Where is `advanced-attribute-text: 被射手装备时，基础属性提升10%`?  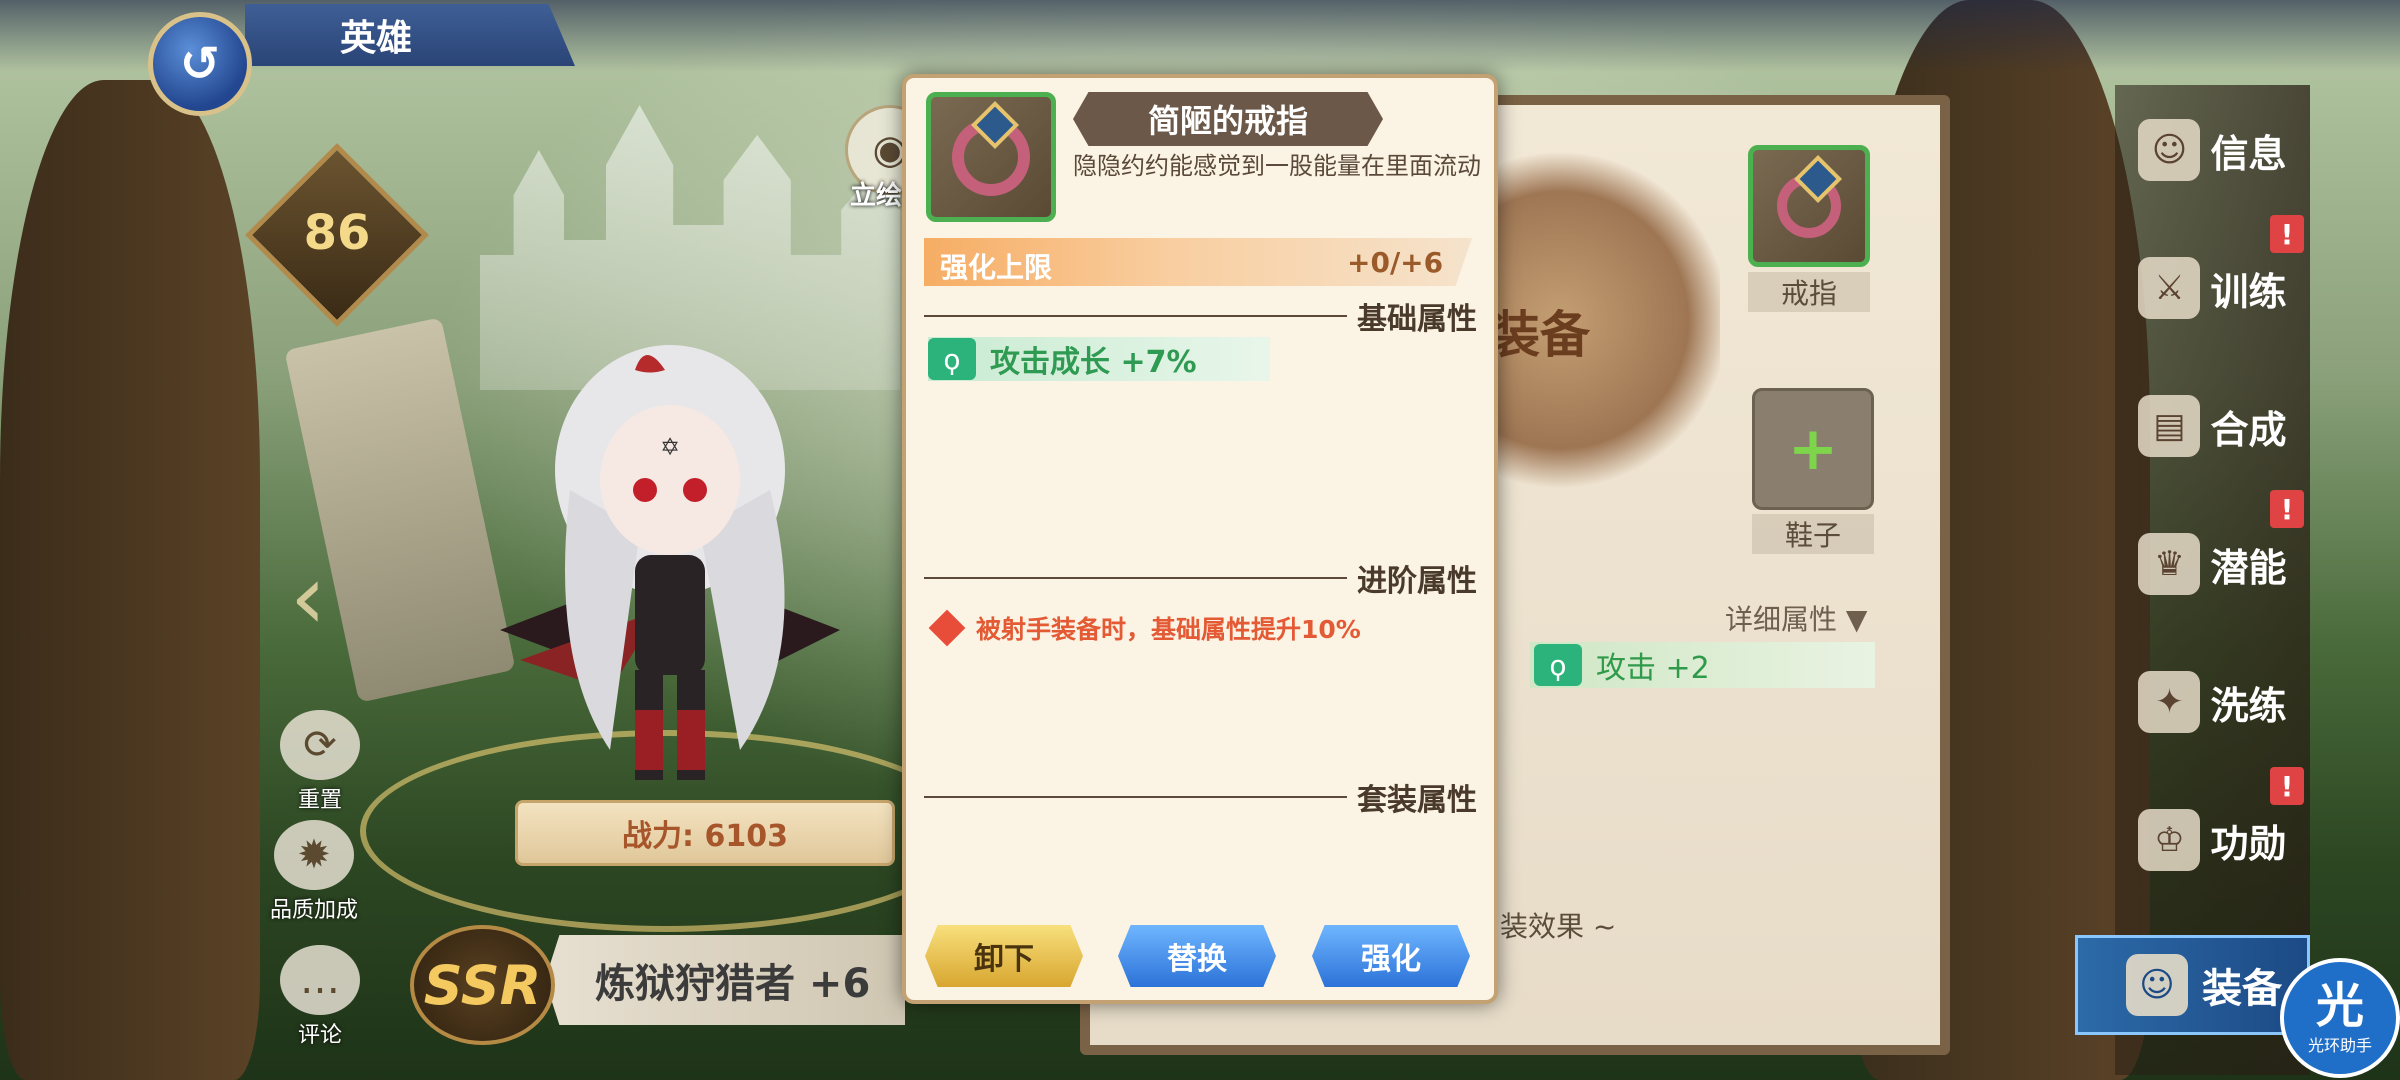
advanced-attribute-text: 被射手装备时，基础属性提升10% is located at coordinates (1168, 629).